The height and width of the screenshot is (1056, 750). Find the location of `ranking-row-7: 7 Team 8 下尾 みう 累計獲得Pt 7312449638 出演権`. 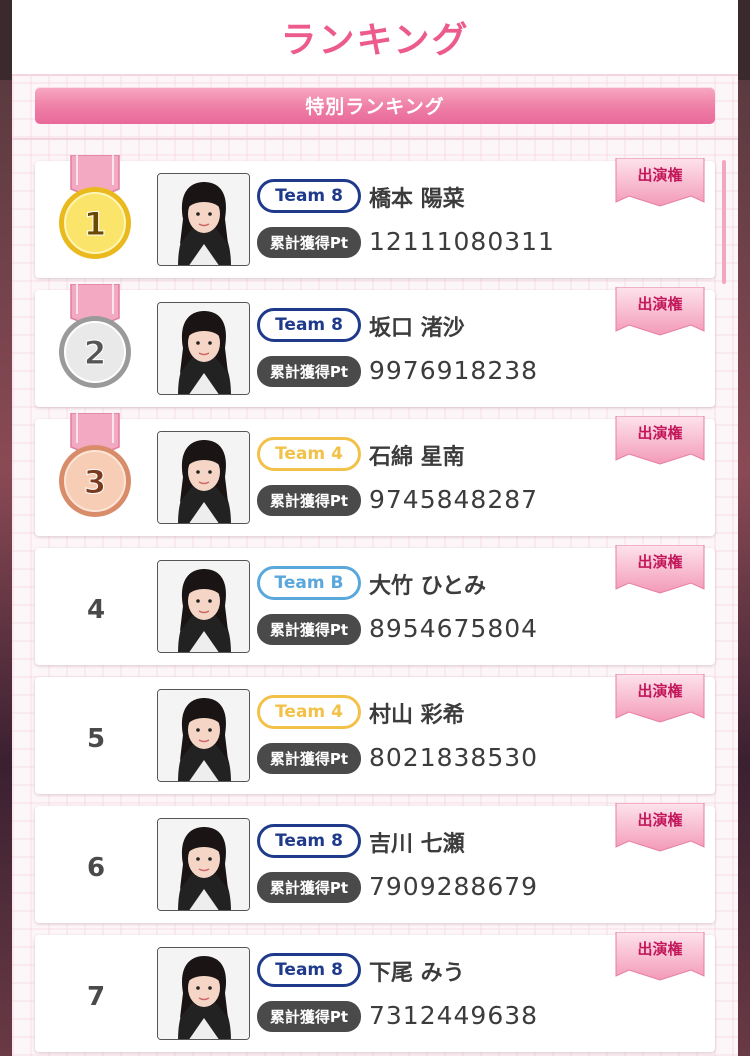

ranking-row-7: 7 Team 8 下尾 みう 累計獲得Pt 7312449638 出演権 is located at coordinates (375, 991).